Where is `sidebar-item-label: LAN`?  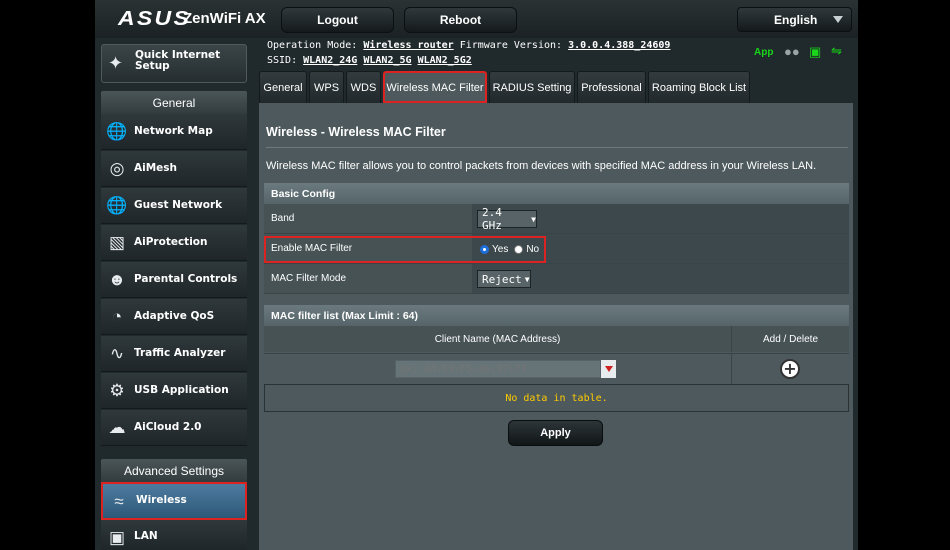 sidebar-item-label: LAN is located at coordinates (146, 536).